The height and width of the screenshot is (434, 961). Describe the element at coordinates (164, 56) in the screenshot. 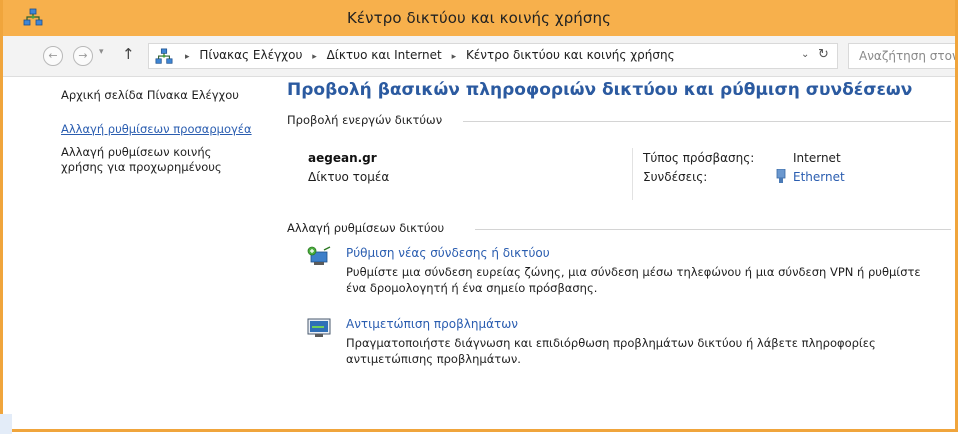

I see `network-center-icon` at that location.